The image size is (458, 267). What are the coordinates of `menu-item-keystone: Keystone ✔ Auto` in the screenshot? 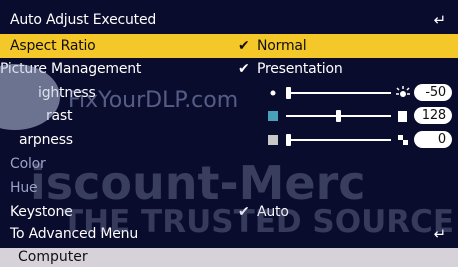 It's located at (229, 212).